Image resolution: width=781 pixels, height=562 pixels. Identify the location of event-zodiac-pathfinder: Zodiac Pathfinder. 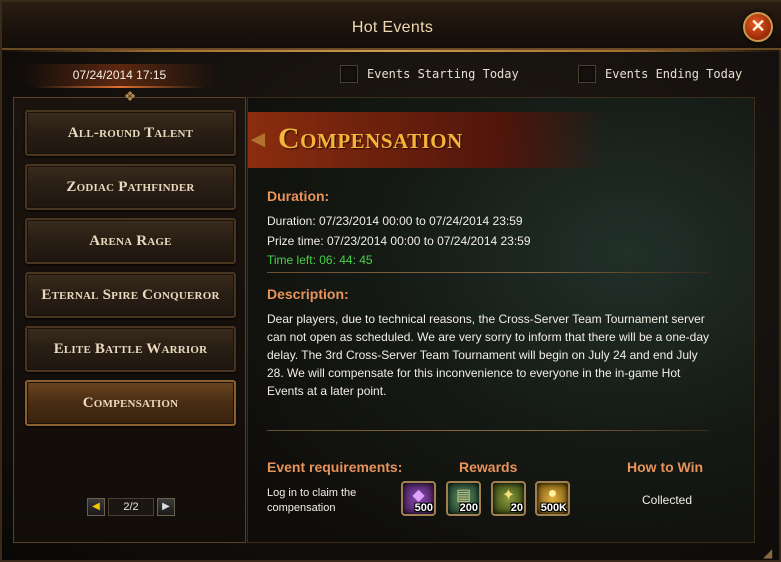
(130, 187).